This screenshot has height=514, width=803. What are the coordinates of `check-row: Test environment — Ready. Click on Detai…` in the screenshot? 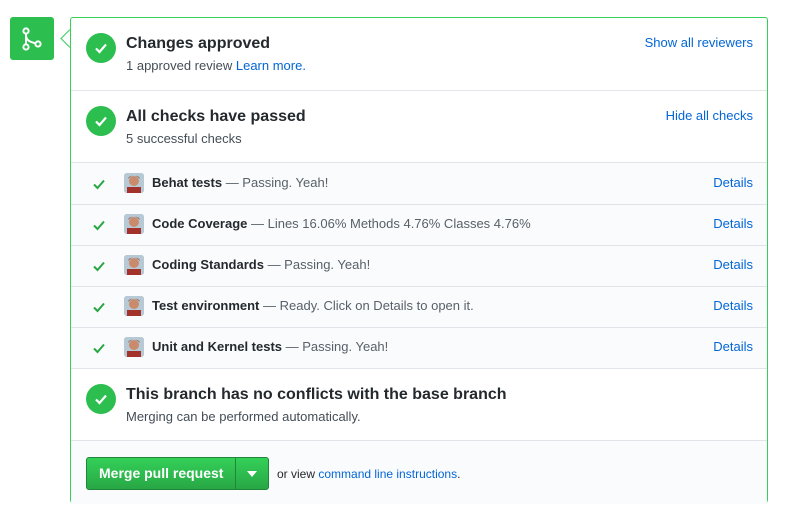 It's located at (419, 306).